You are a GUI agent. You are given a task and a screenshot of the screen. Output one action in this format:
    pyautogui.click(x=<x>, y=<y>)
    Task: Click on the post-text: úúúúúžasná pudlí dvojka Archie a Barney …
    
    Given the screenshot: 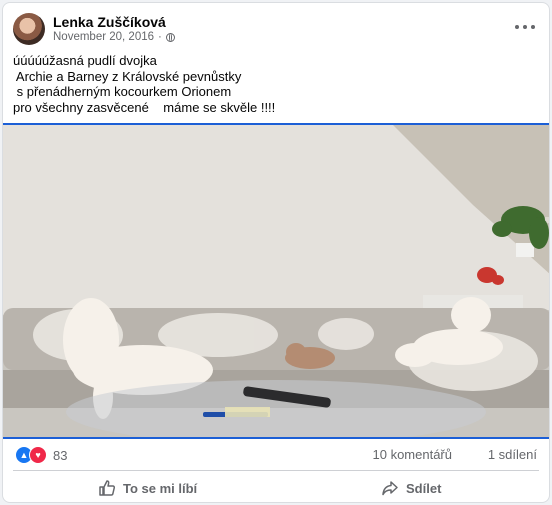 What is the action you would take?
    pyautogui.click(x=144, y=84)
    